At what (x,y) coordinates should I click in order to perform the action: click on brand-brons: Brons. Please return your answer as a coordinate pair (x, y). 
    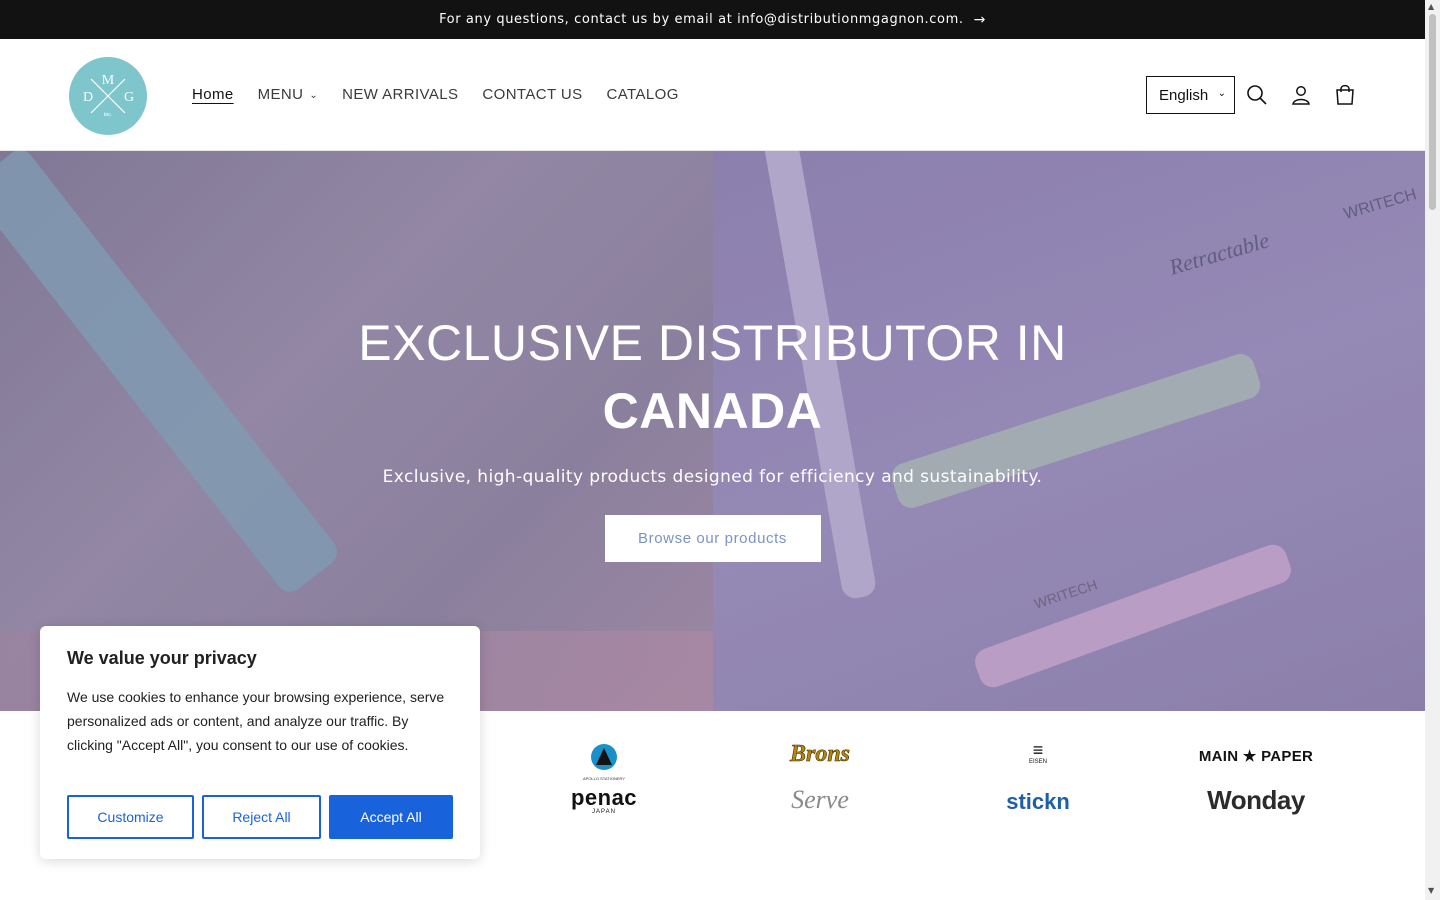
    Looking at the image, I should click on (820, 754).